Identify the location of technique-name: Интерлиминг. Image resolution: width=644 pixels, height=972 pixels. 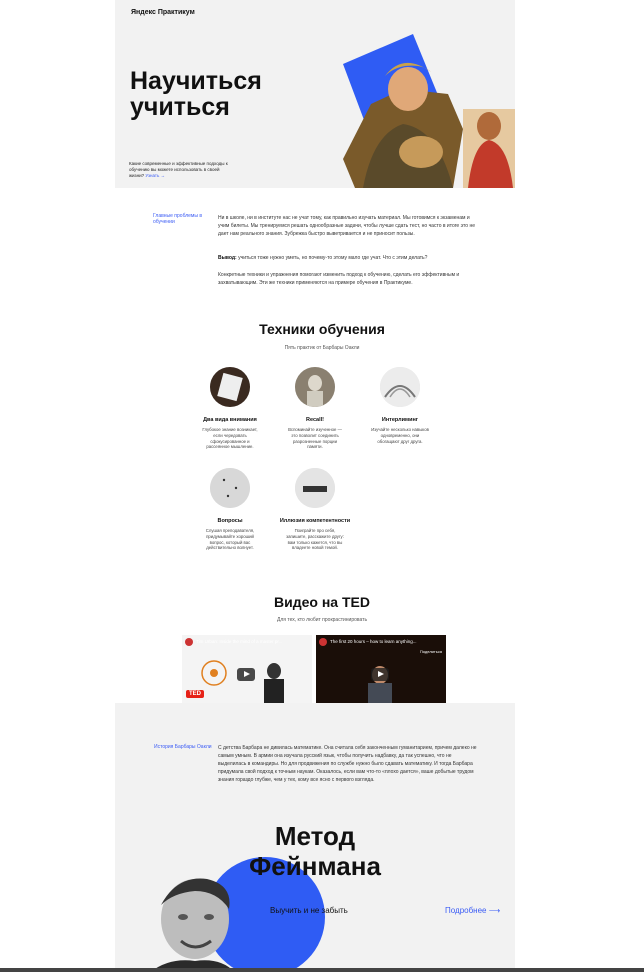
(400, 420).